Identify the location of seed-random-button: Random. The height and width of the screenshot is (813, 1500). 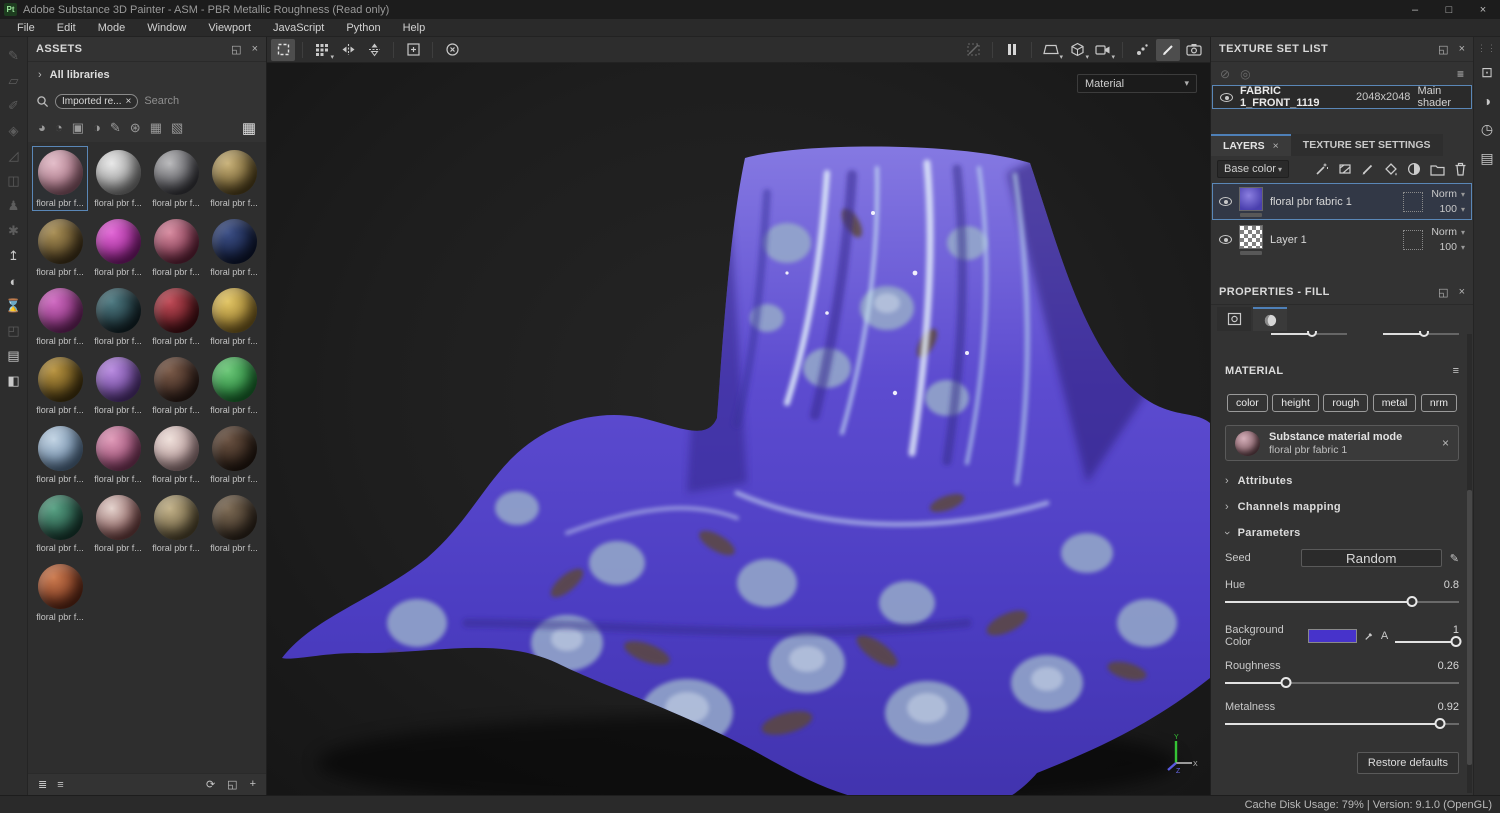
(1371, 558).